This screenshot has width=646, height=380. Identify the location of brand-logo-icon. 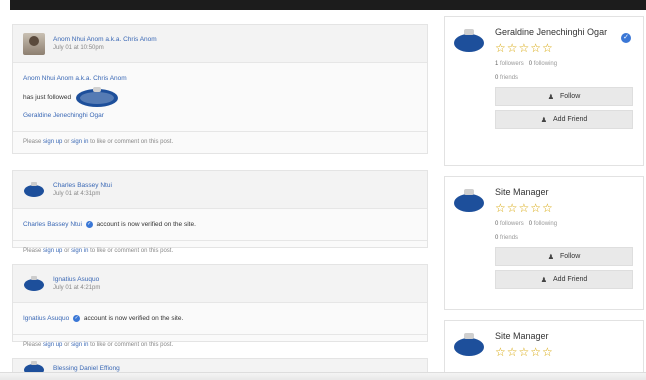
(97, 97).